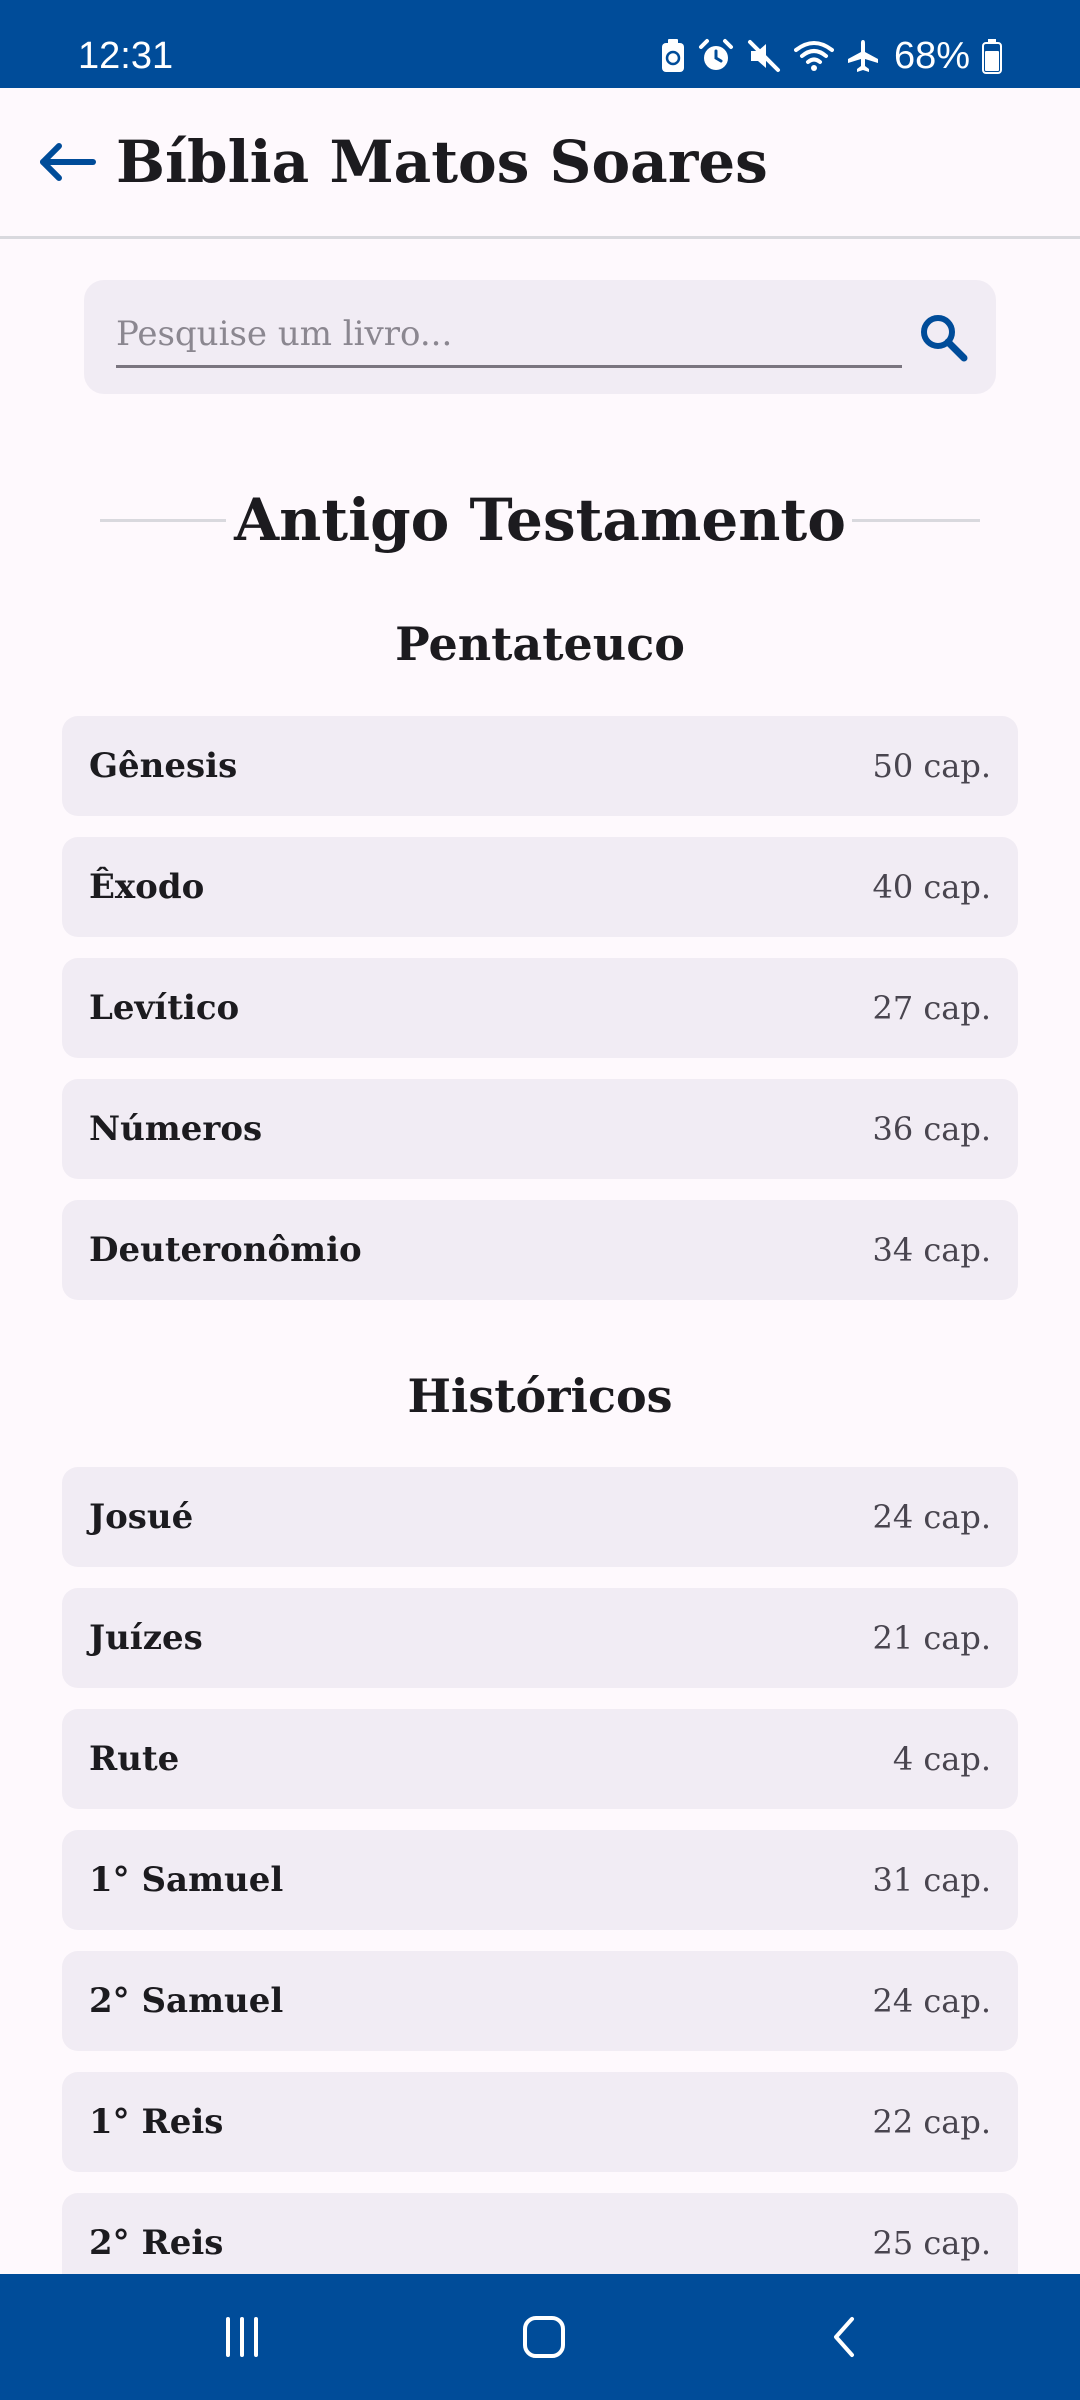 Image resolution: width=1080 pixels, height=2400 pixels. What do you see at coordinates (540, 1517) in the screenshot?
I see `book-row: Josué 24 cap.` at bounding box center [540, 1517].